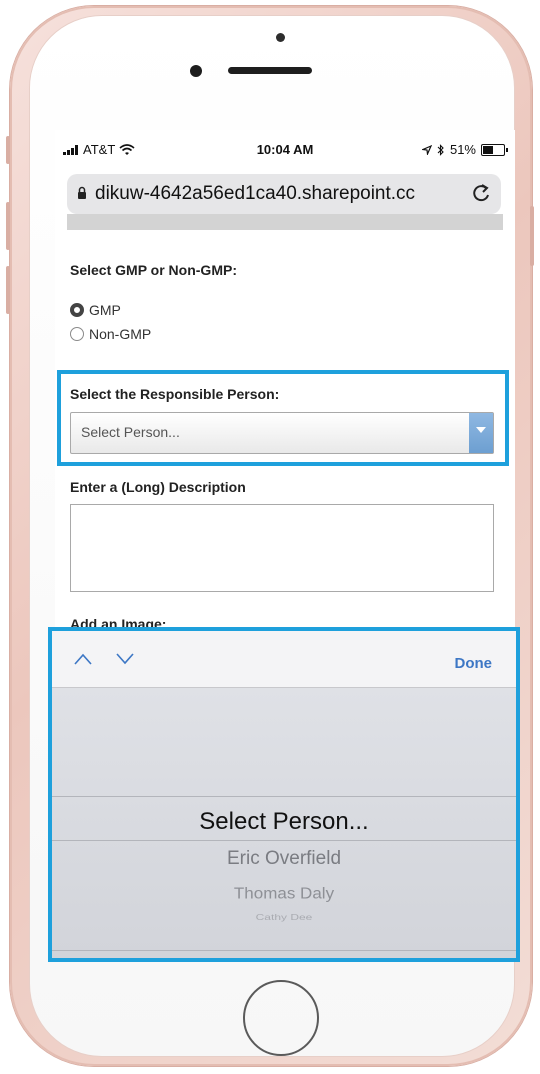 The image size is (540, 1074). I want to click on picker-toolbar: Done, so click(284, 659).